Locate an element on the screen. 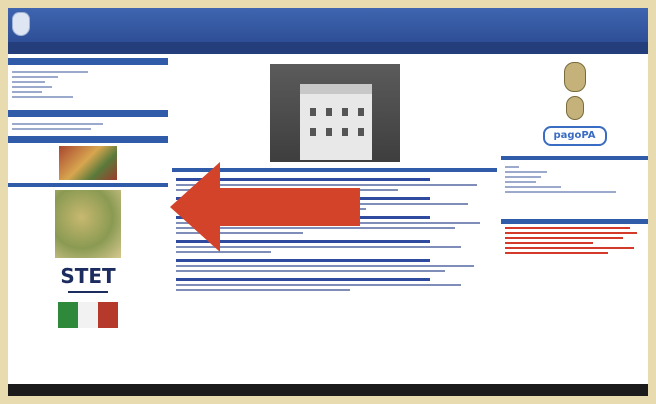 The image size is (656, 404). divider is located at coordinates (88, 185).